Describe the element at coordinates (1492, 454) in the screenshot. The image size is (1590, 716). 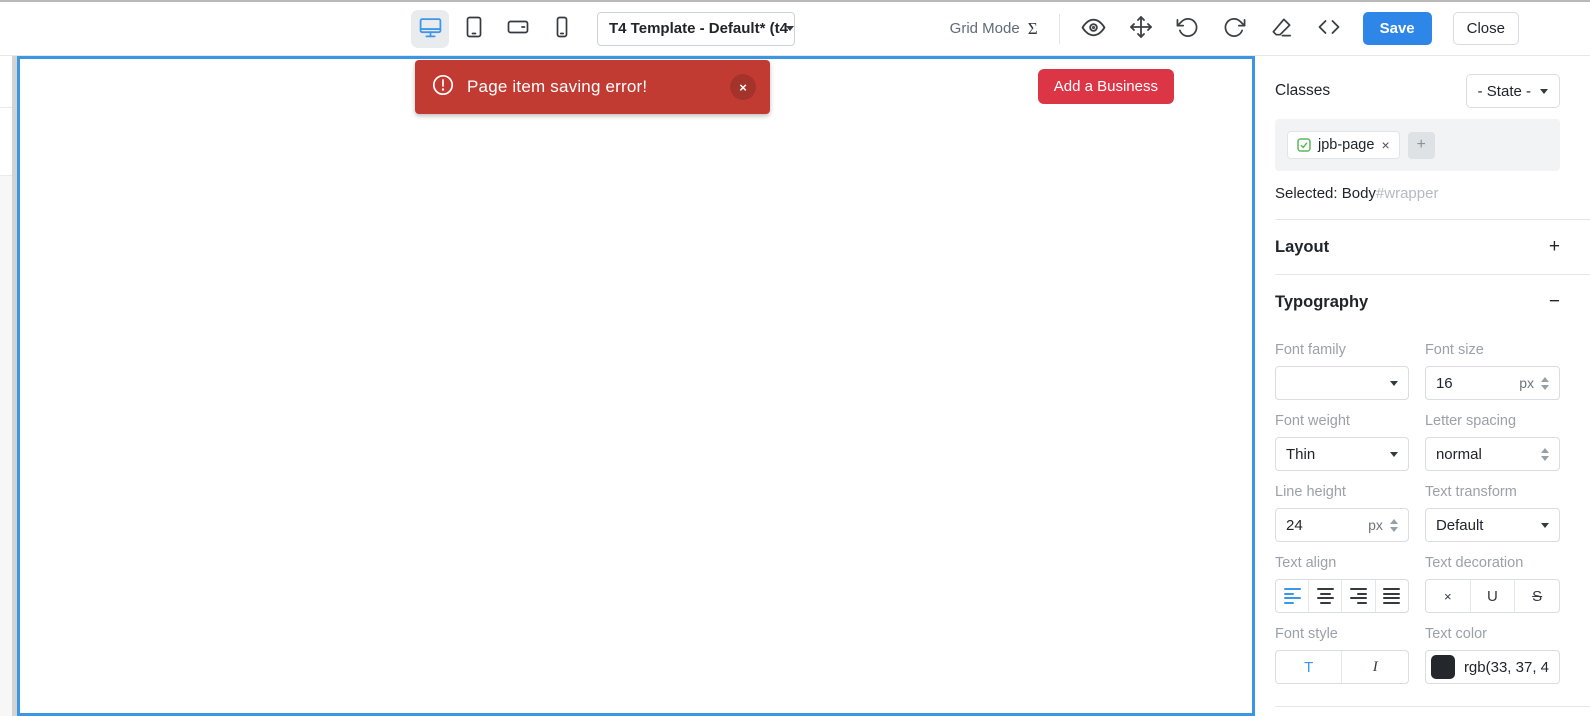
I see `letter-spacing-input: normal` at that location.